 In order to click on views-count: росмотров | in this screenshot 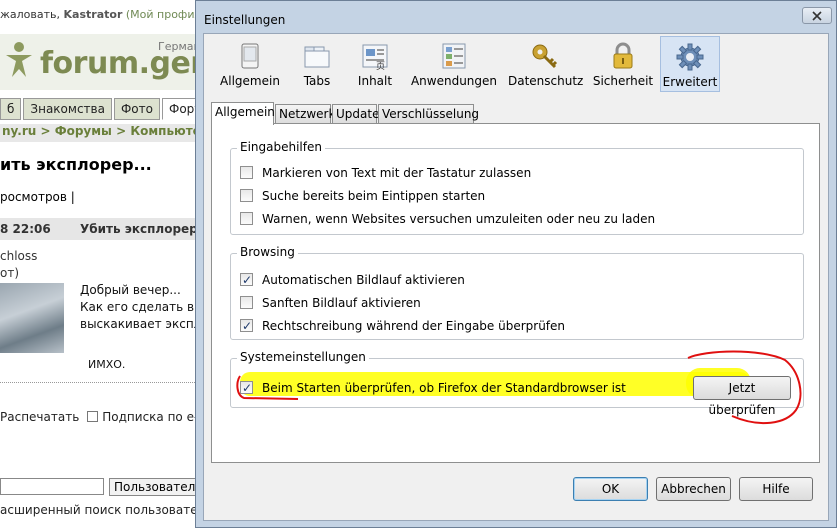, I will do `click(37, 197)`.